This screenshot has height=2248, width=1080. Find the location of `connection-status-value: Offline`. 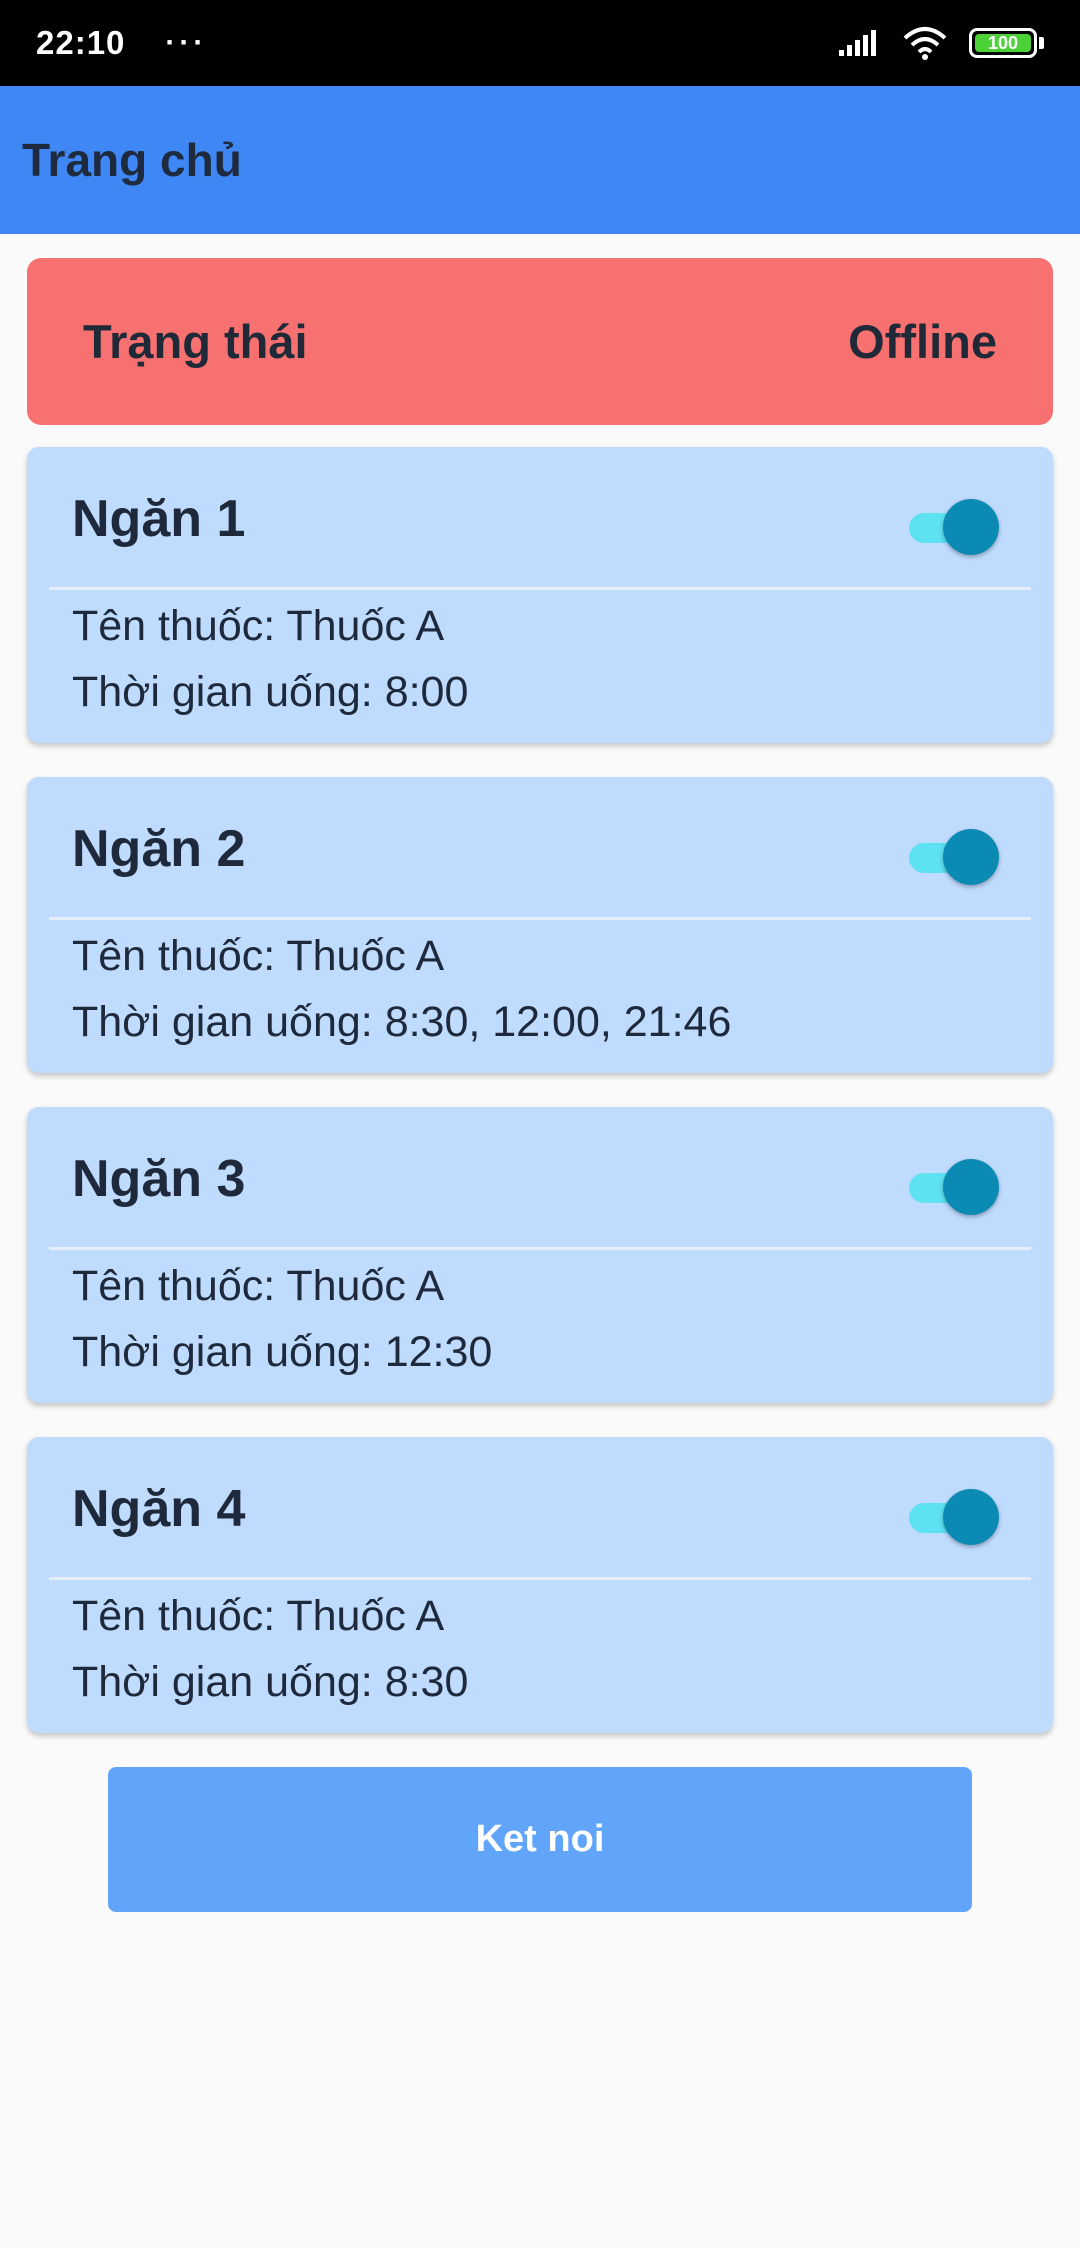

connection-status-value: Offline is located at coordinates (922, 341).